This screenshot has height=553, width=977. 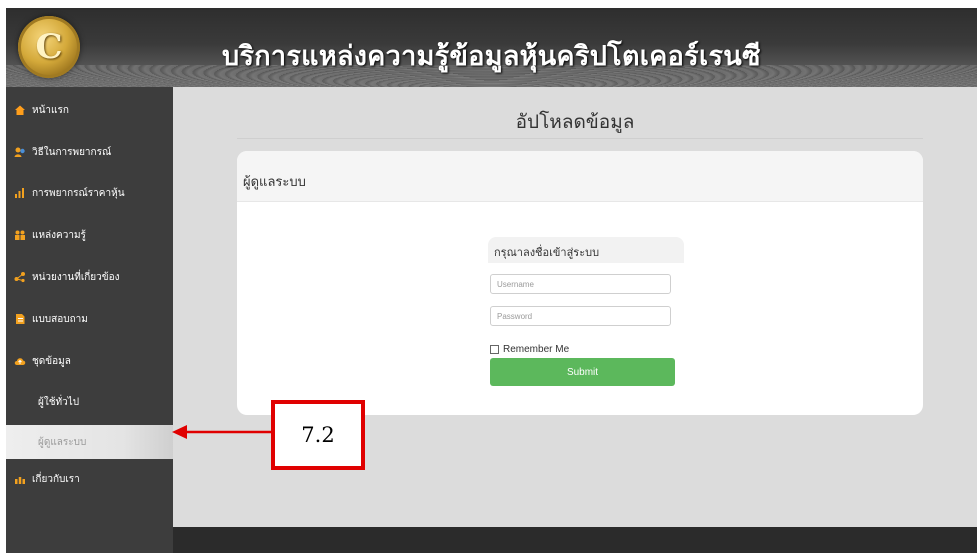 I want to click on network-icon, so click(x=20, y=277).